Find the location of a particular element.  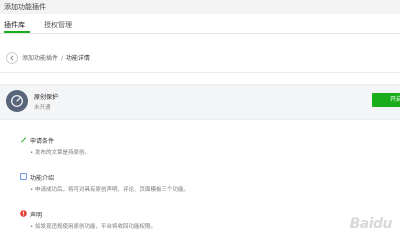

plugin-icon is located at coordinates (17, 101).